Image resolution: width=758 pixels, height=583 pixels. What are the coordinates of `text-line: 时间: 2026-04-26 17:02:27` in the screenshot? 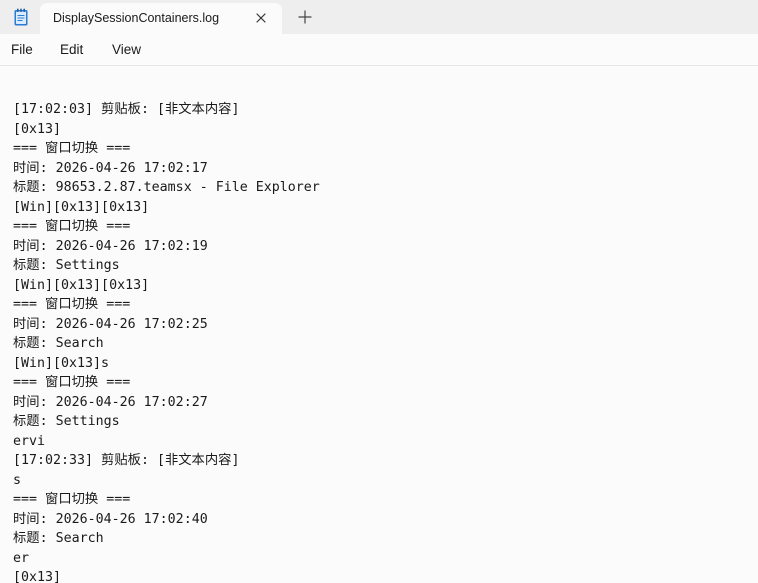 It's located at (110, 402).